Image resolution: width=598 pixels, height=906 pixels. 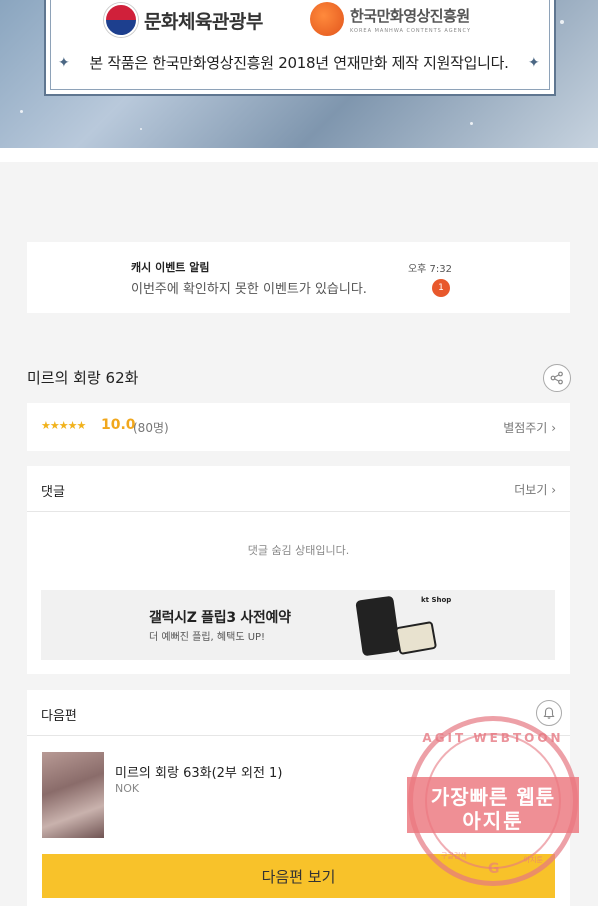 What do you see at coordinates (220, 618) in the screenshot?
I see `ad-title: 갤럭시Z 플립3 사전예약` at bounding box center [220, 618].